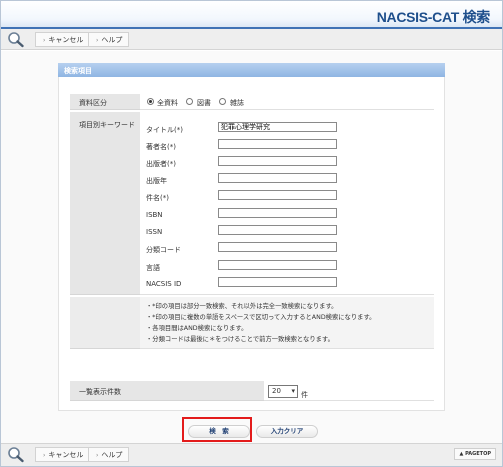 This screenshot has width=503, height=467. I want to click on author-input, so click(277, 144).